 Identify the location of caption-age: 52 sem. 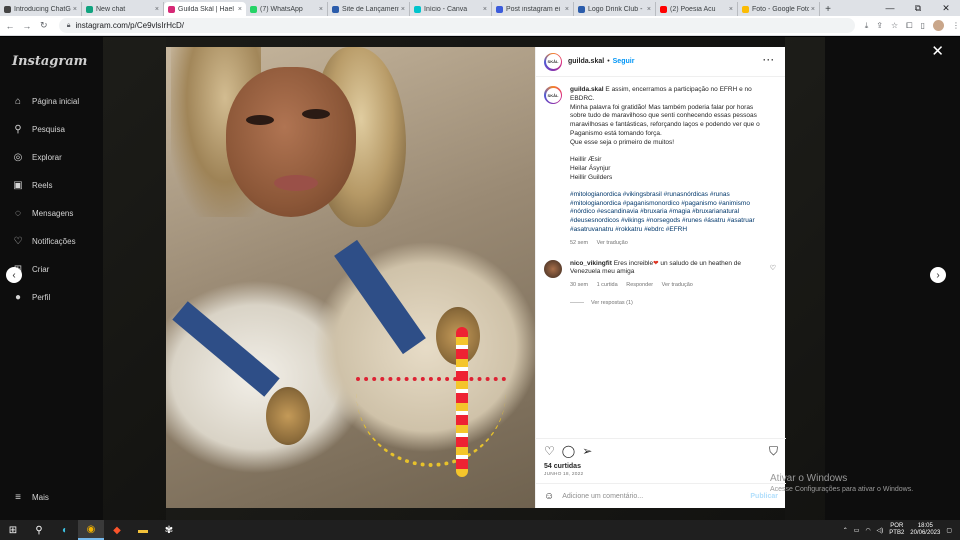
(579, 242).